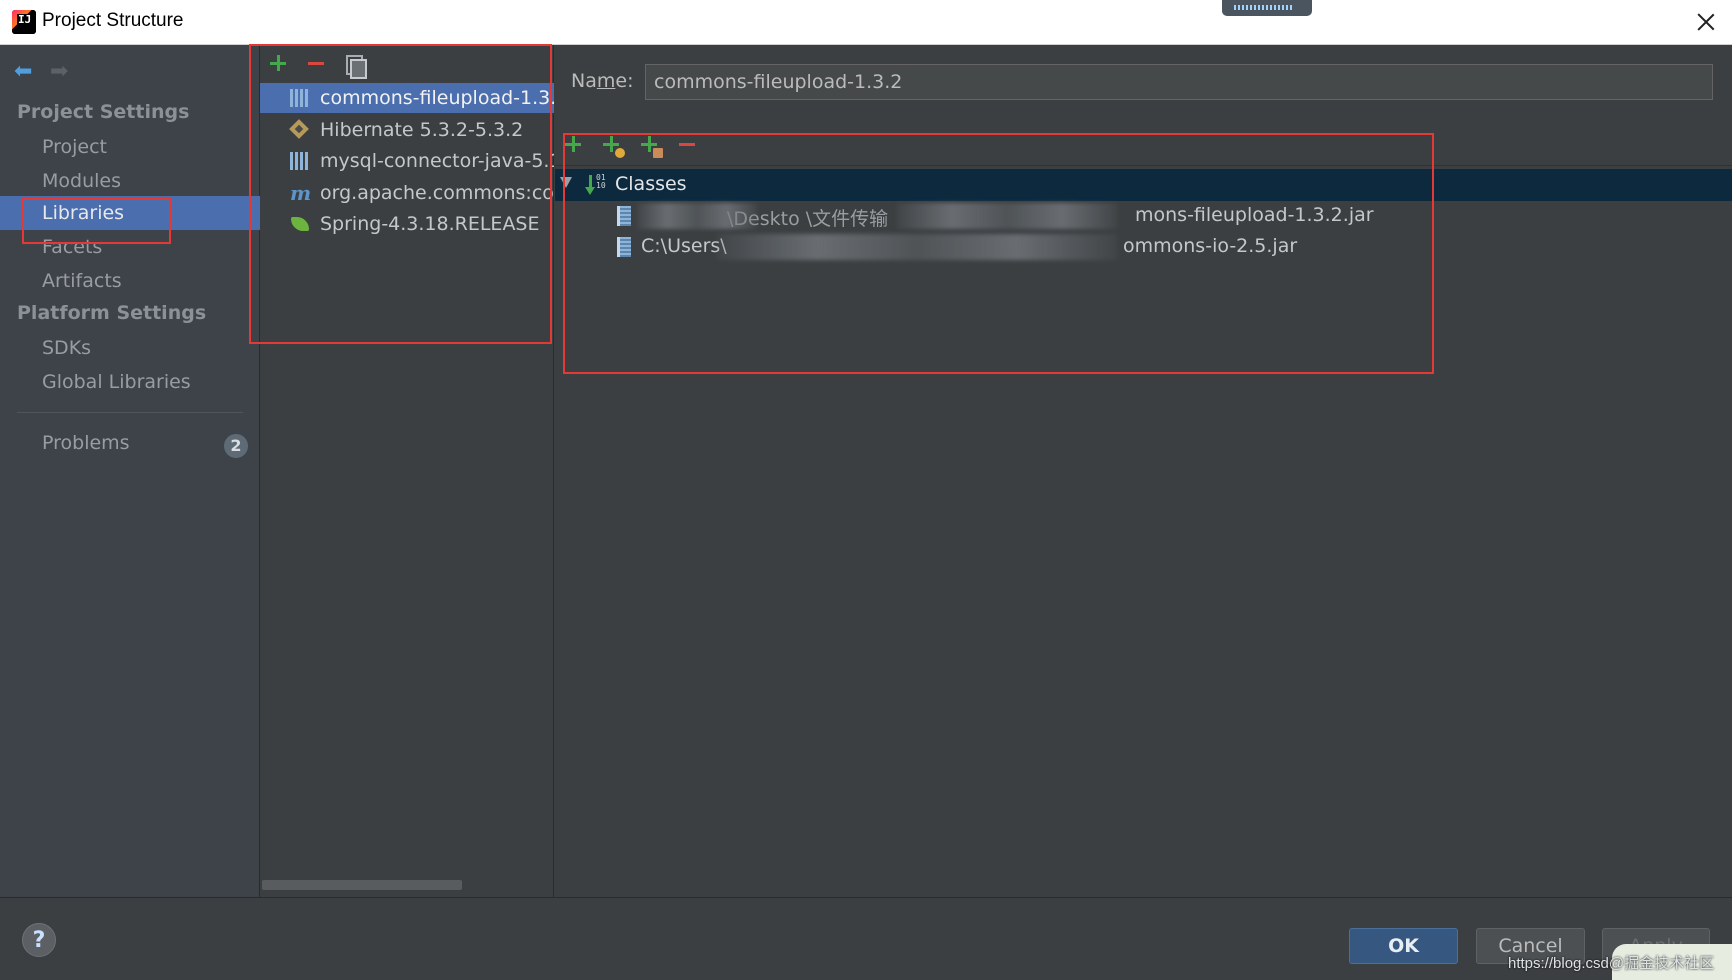 The height and width of the screenshot is (980, 1732). What do you see at coordinates (236, 446) in the screenshot?
I see `problems-count-badge: 2` at bounding box center [236, 446].